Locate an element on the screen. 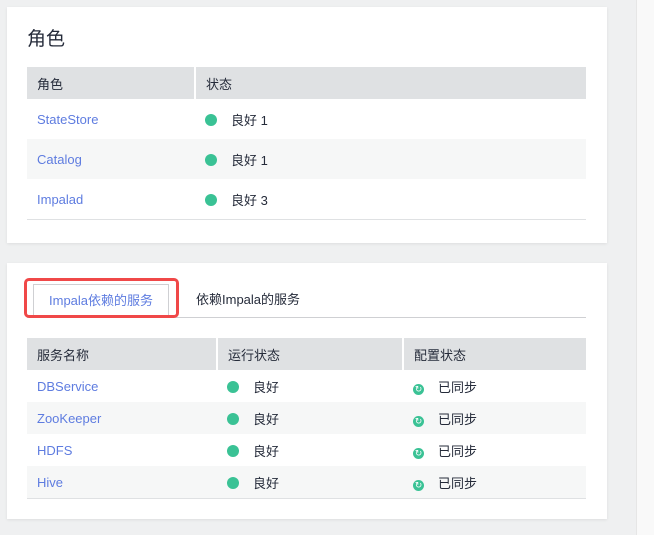 Image resolution: width=654 pixels, height=535 pixels. role-status: 良好 3 is located at coordinates (249, 200).